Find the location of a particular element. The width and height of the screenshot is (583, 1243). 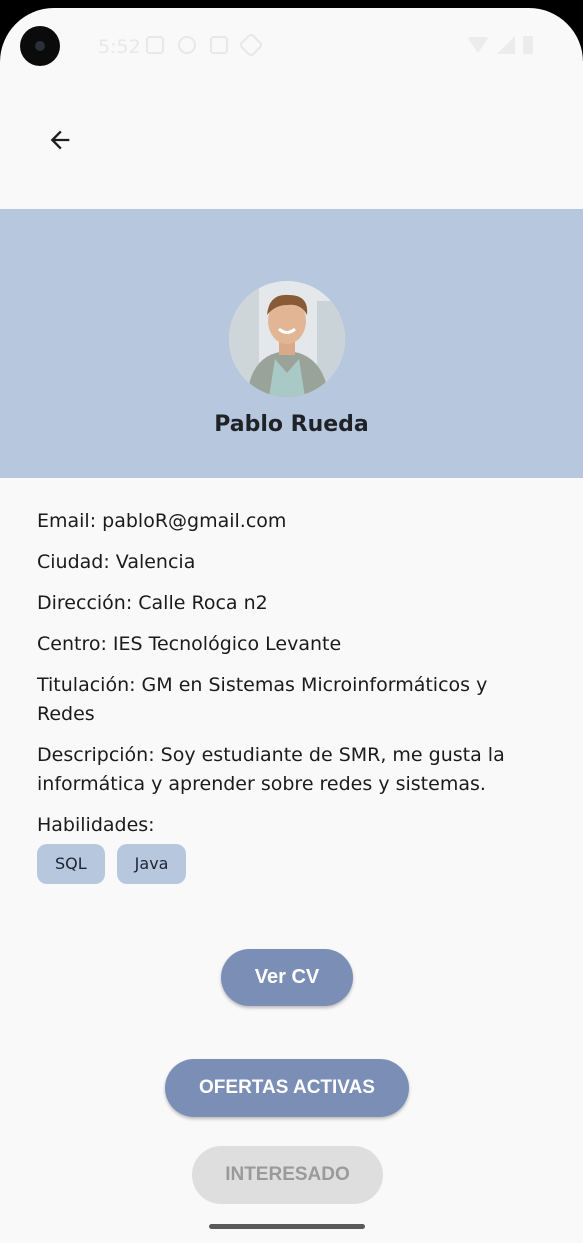

system-icons is located at coordinates (500, 45).